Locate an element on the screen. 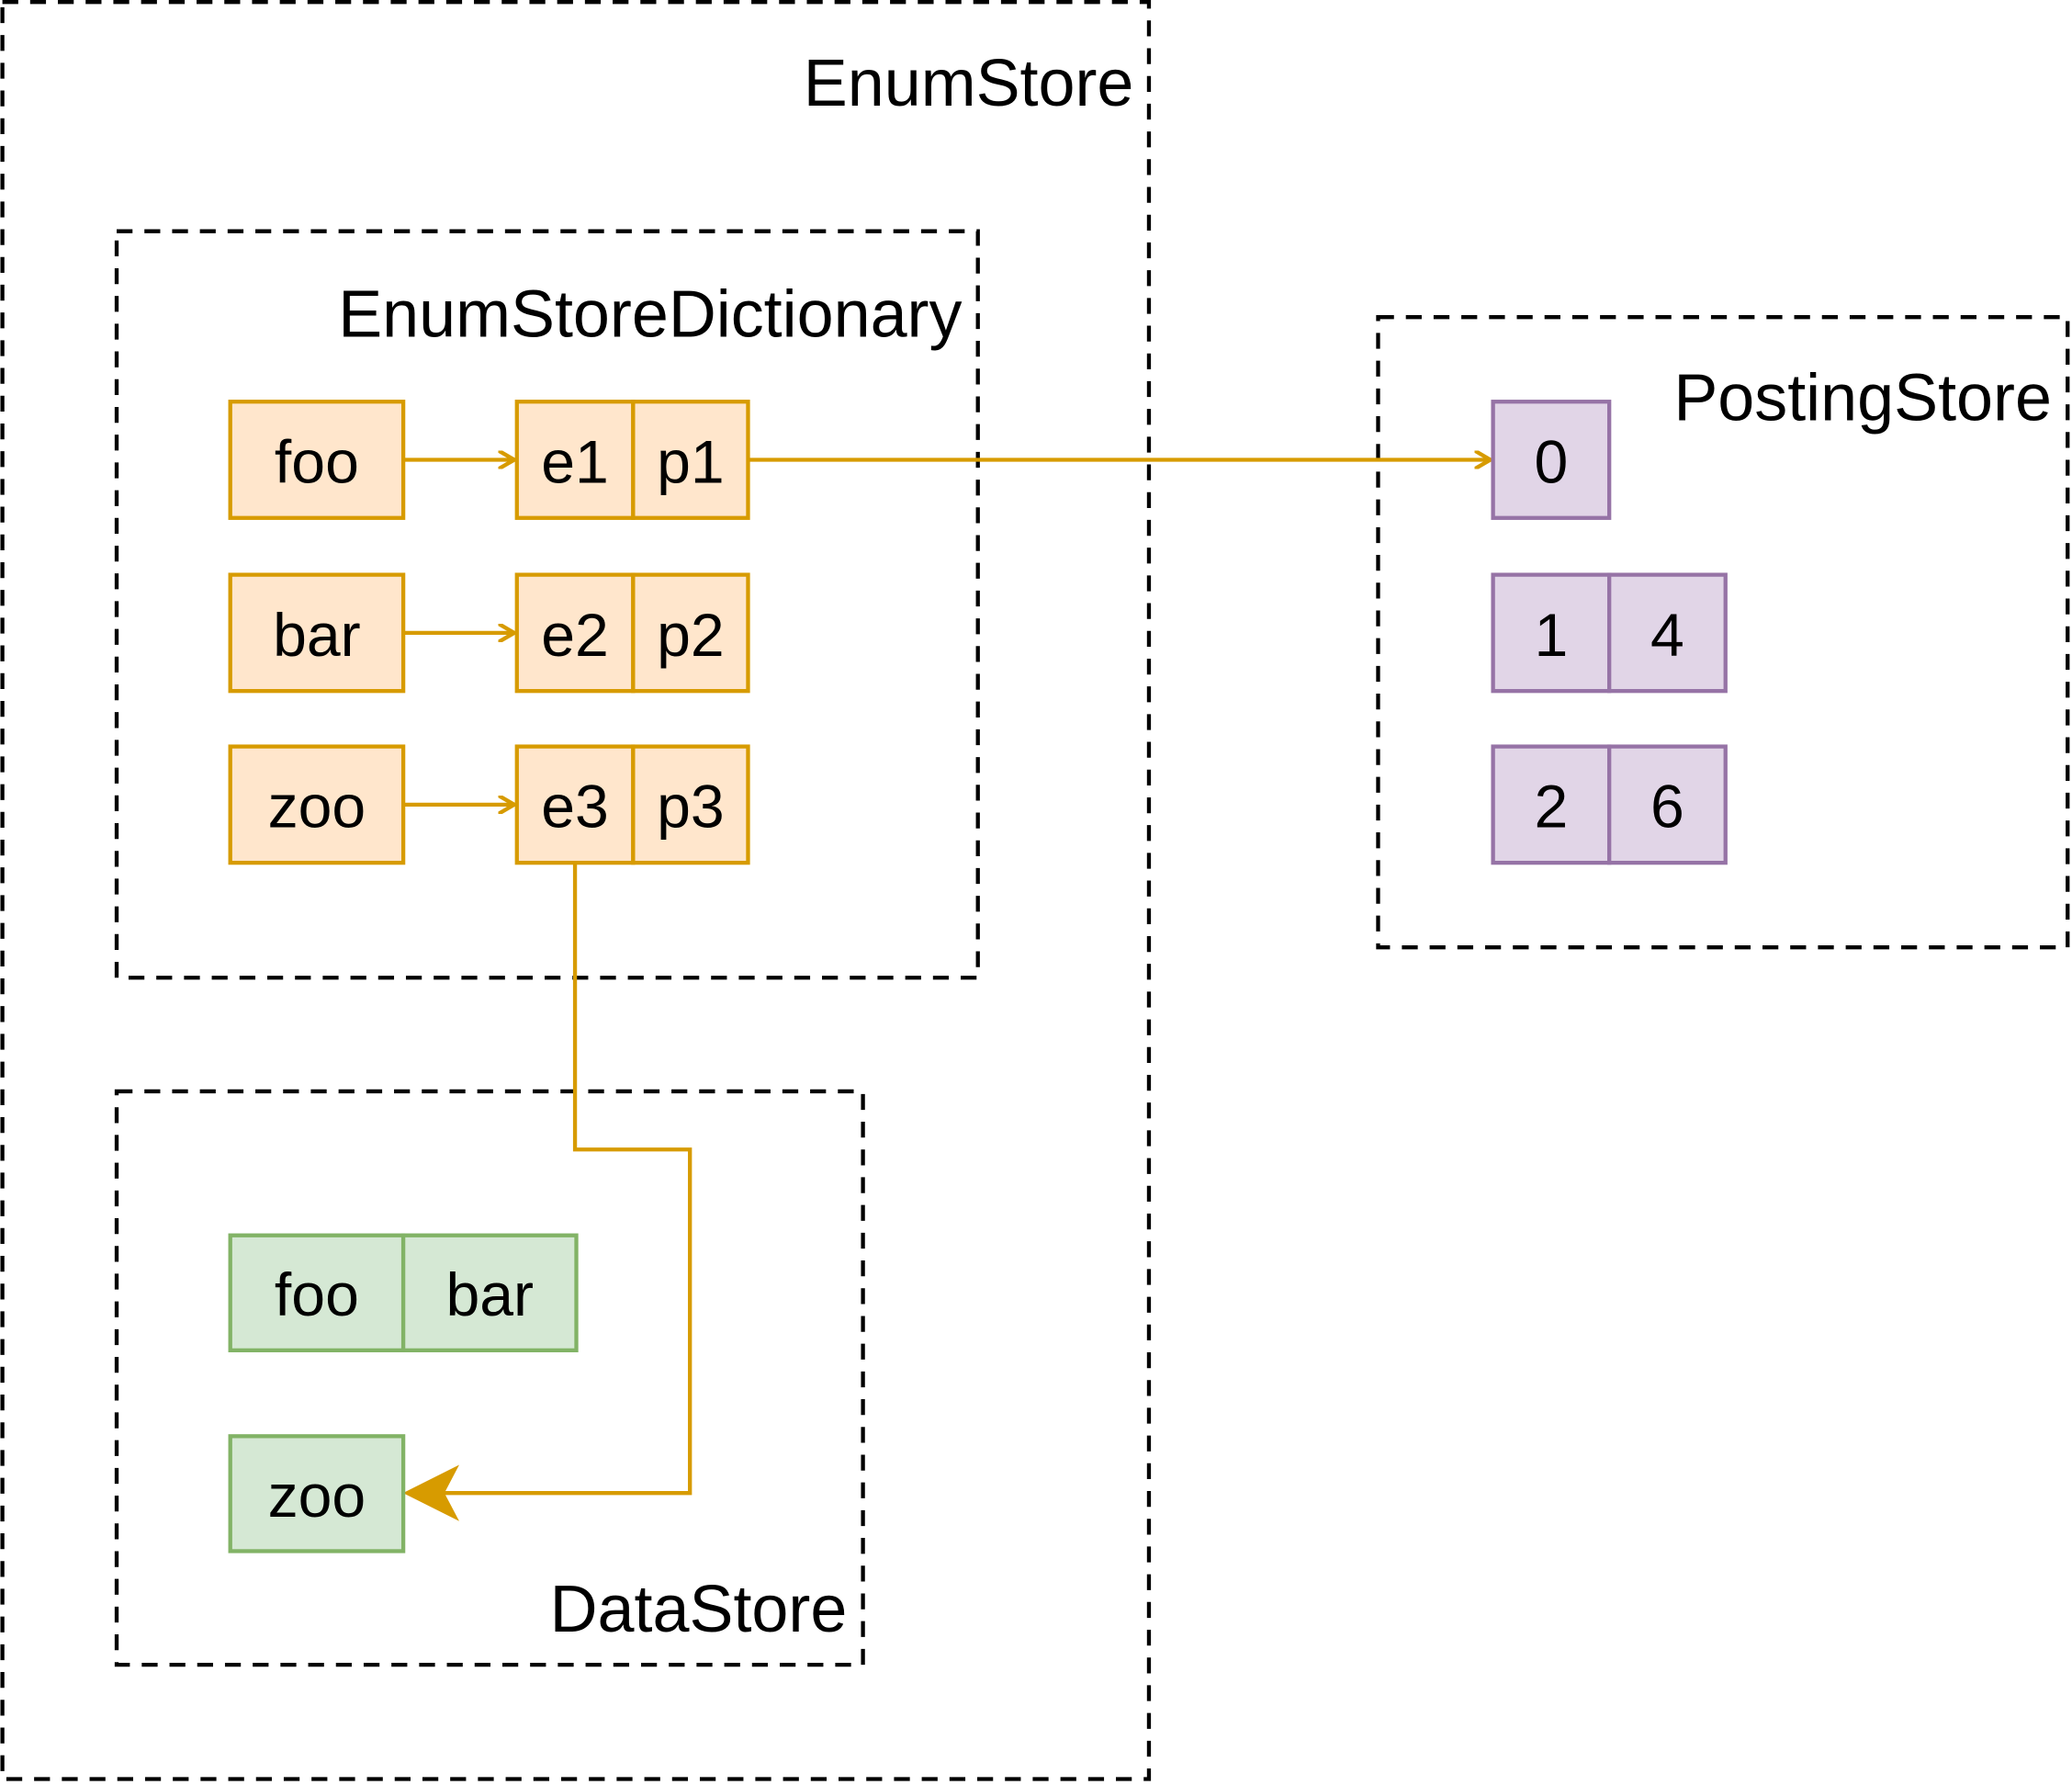  datastore-bar-text: bar is located at coordinates (491, 1295).